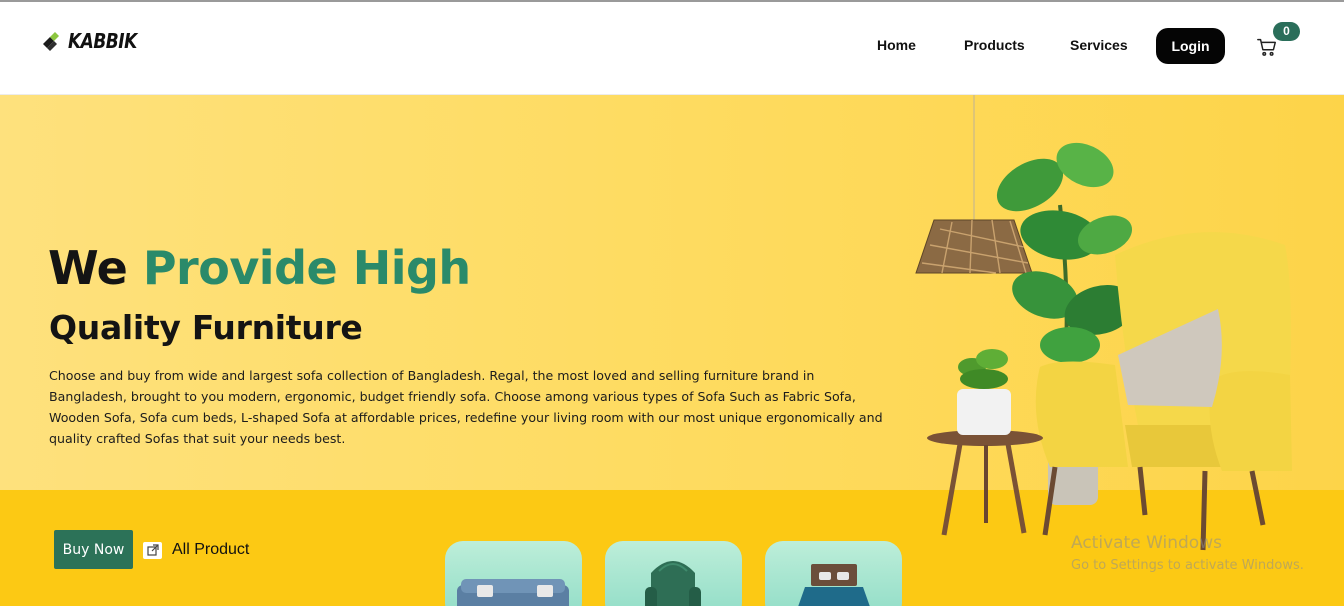 The width and height of the screenshot is (1344, 606). I want to click on login-button: Login, so click(1190, 46).